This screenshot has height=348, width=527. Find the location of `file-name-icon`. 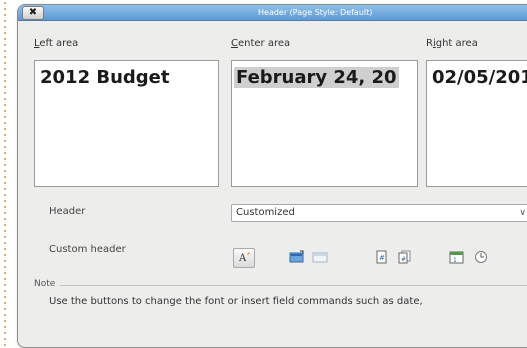

file-name-icon is located at coordinates (320, 257).